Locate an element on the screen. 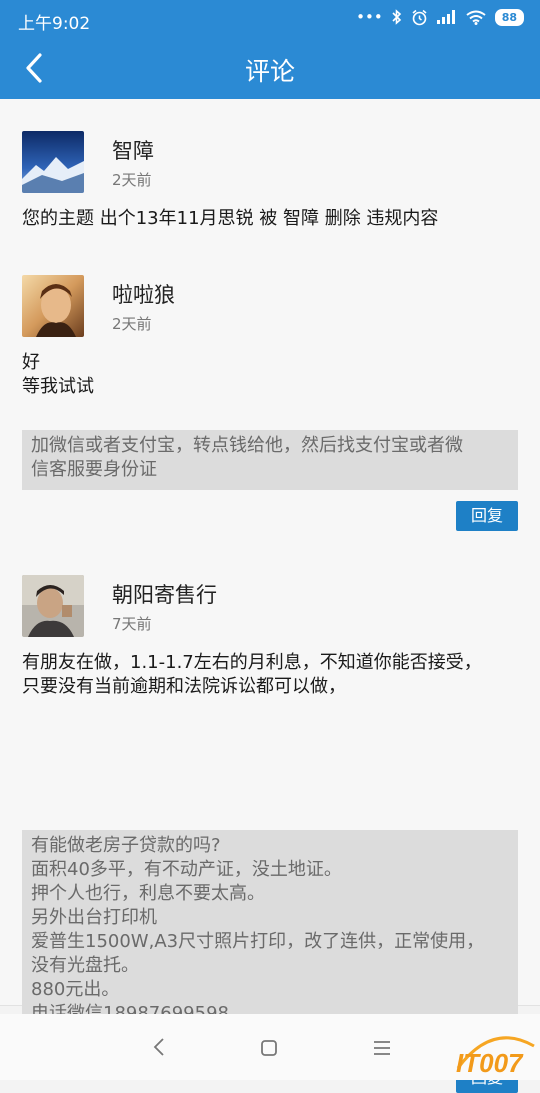 This screenshot has width=540, height=1093. cell-signal-icon is located at coordinates (445, 17).